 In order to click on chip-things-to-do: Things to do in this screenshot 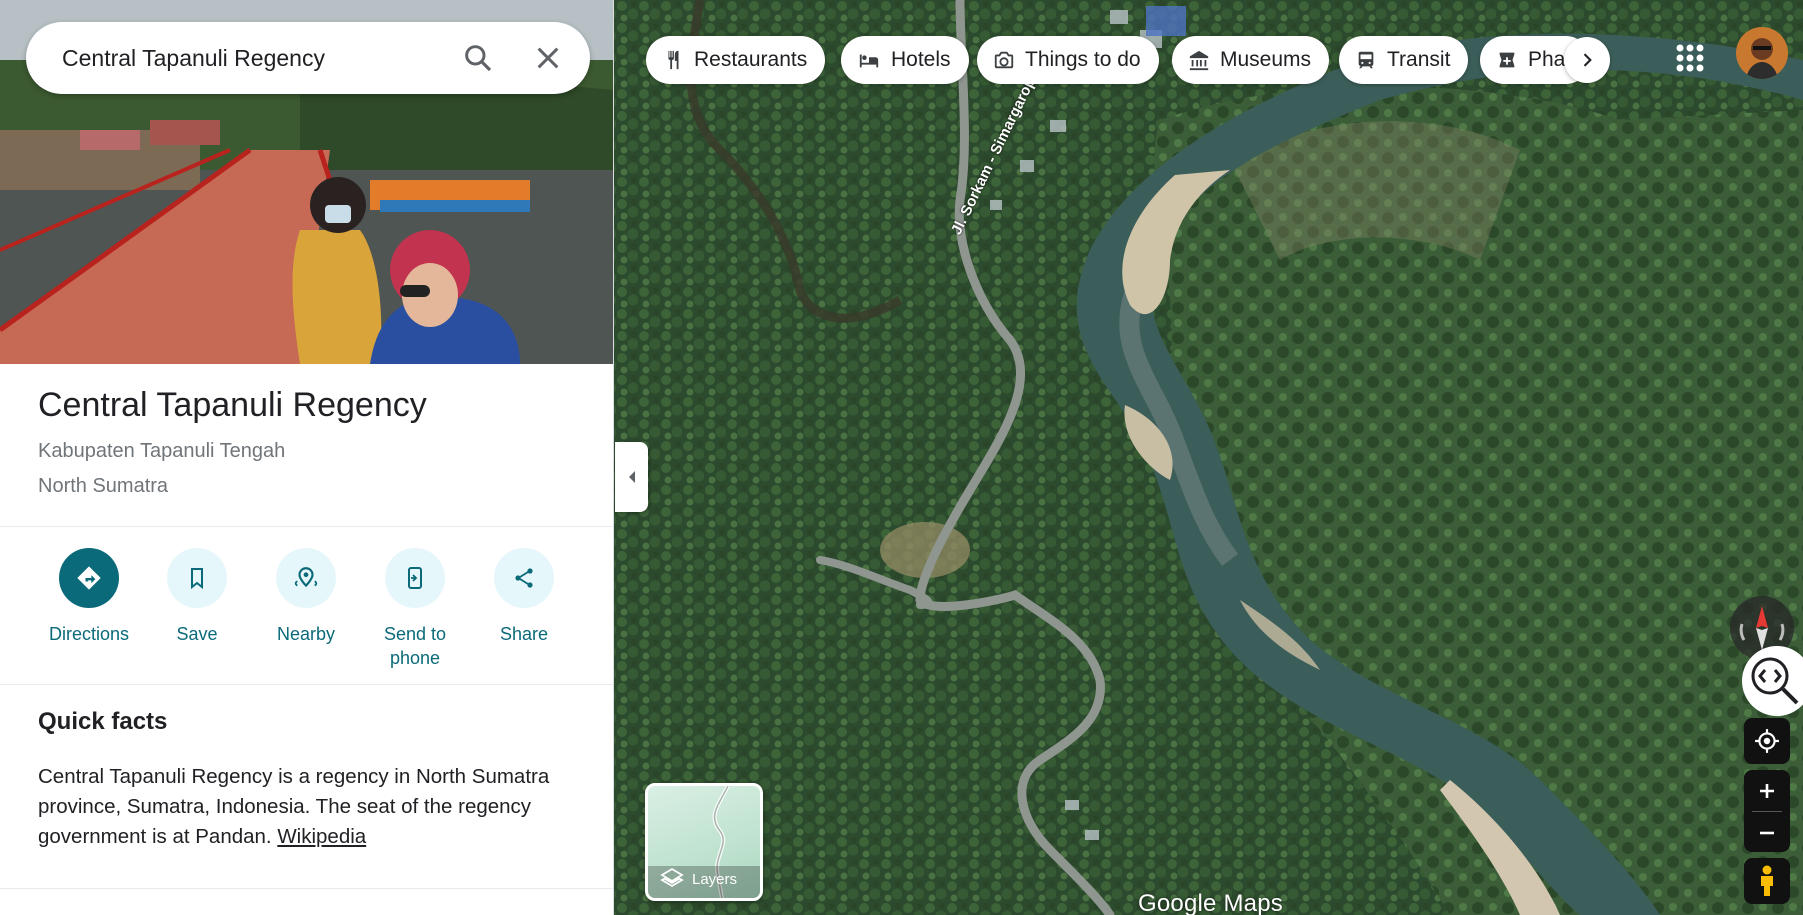, I will do `click(1068, 60)`.